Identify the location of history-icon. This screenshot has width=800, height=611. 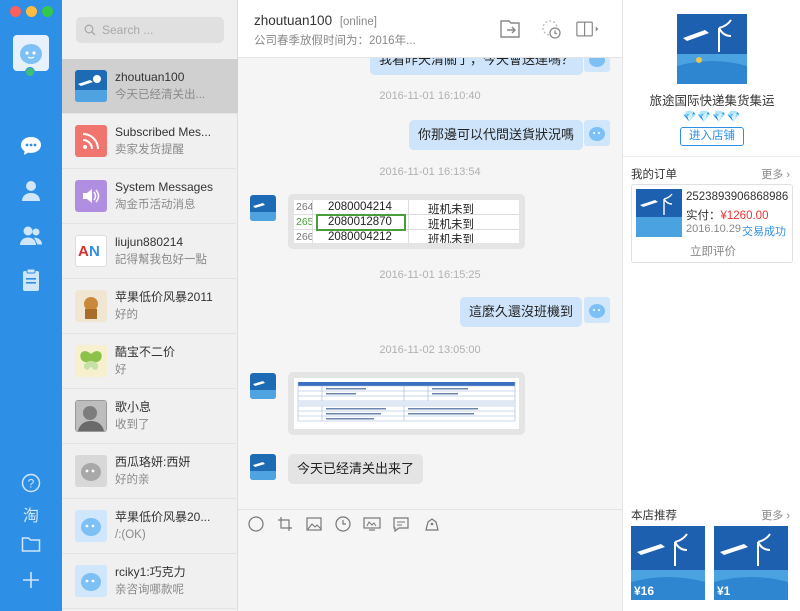
(551, 29).